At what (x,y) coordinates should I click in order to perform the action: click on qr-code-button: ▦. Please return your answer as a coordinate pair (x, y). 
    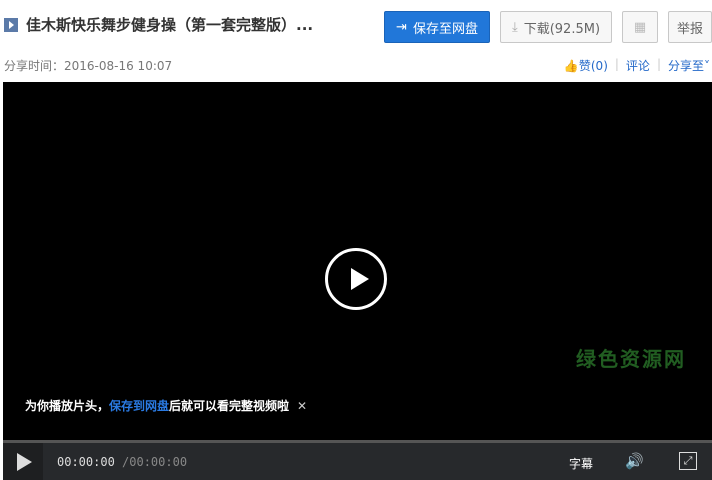
    Looking at the image, I should click on (640, 27).